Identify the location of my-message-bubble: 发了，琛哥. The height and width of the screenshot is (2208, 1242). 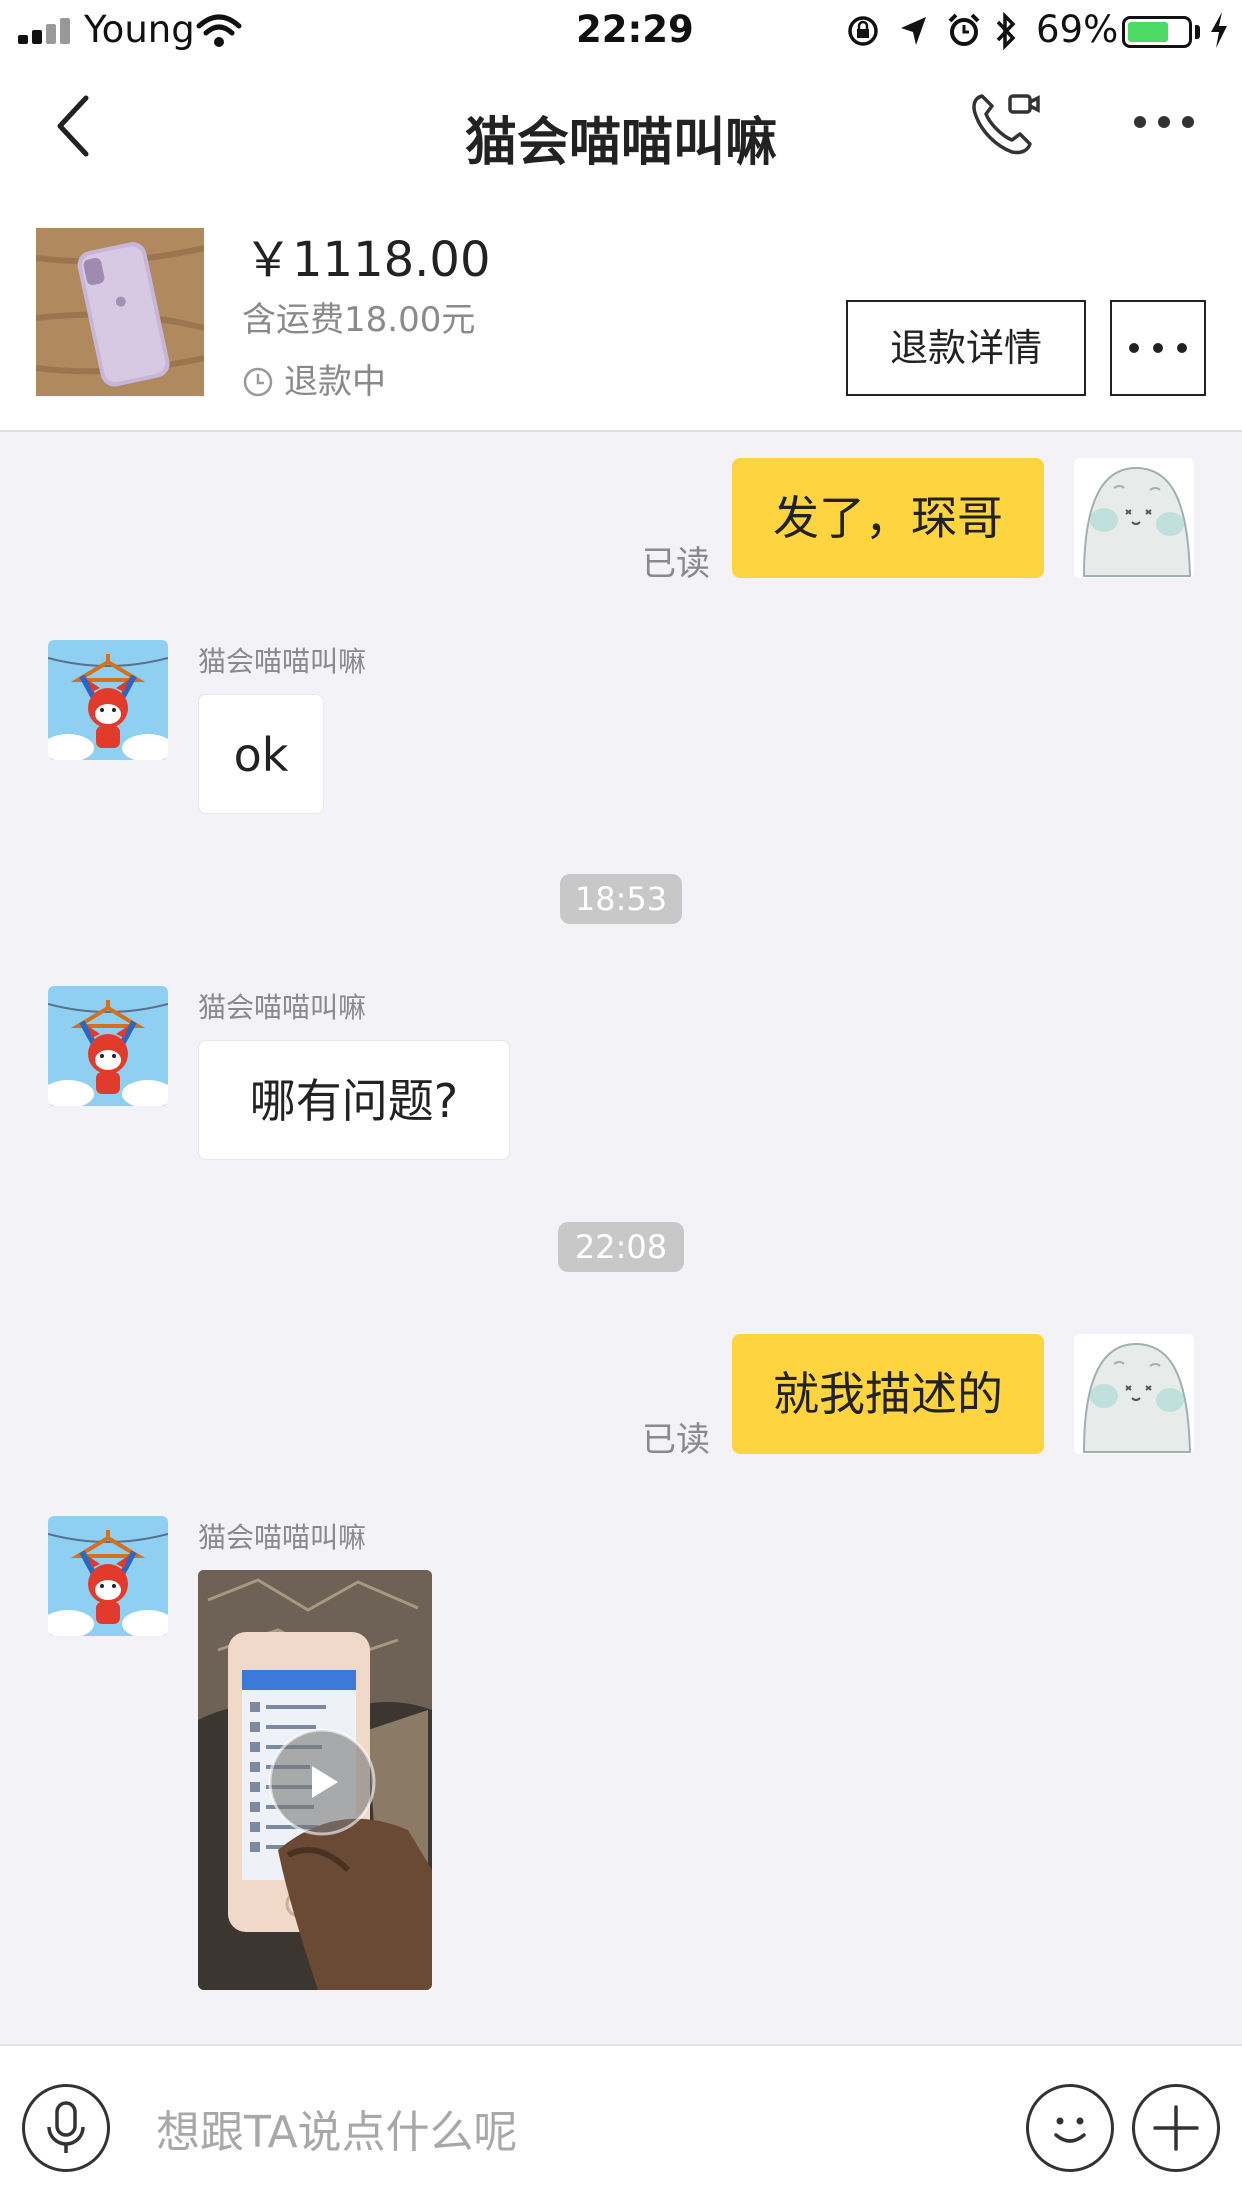
(888, 518).